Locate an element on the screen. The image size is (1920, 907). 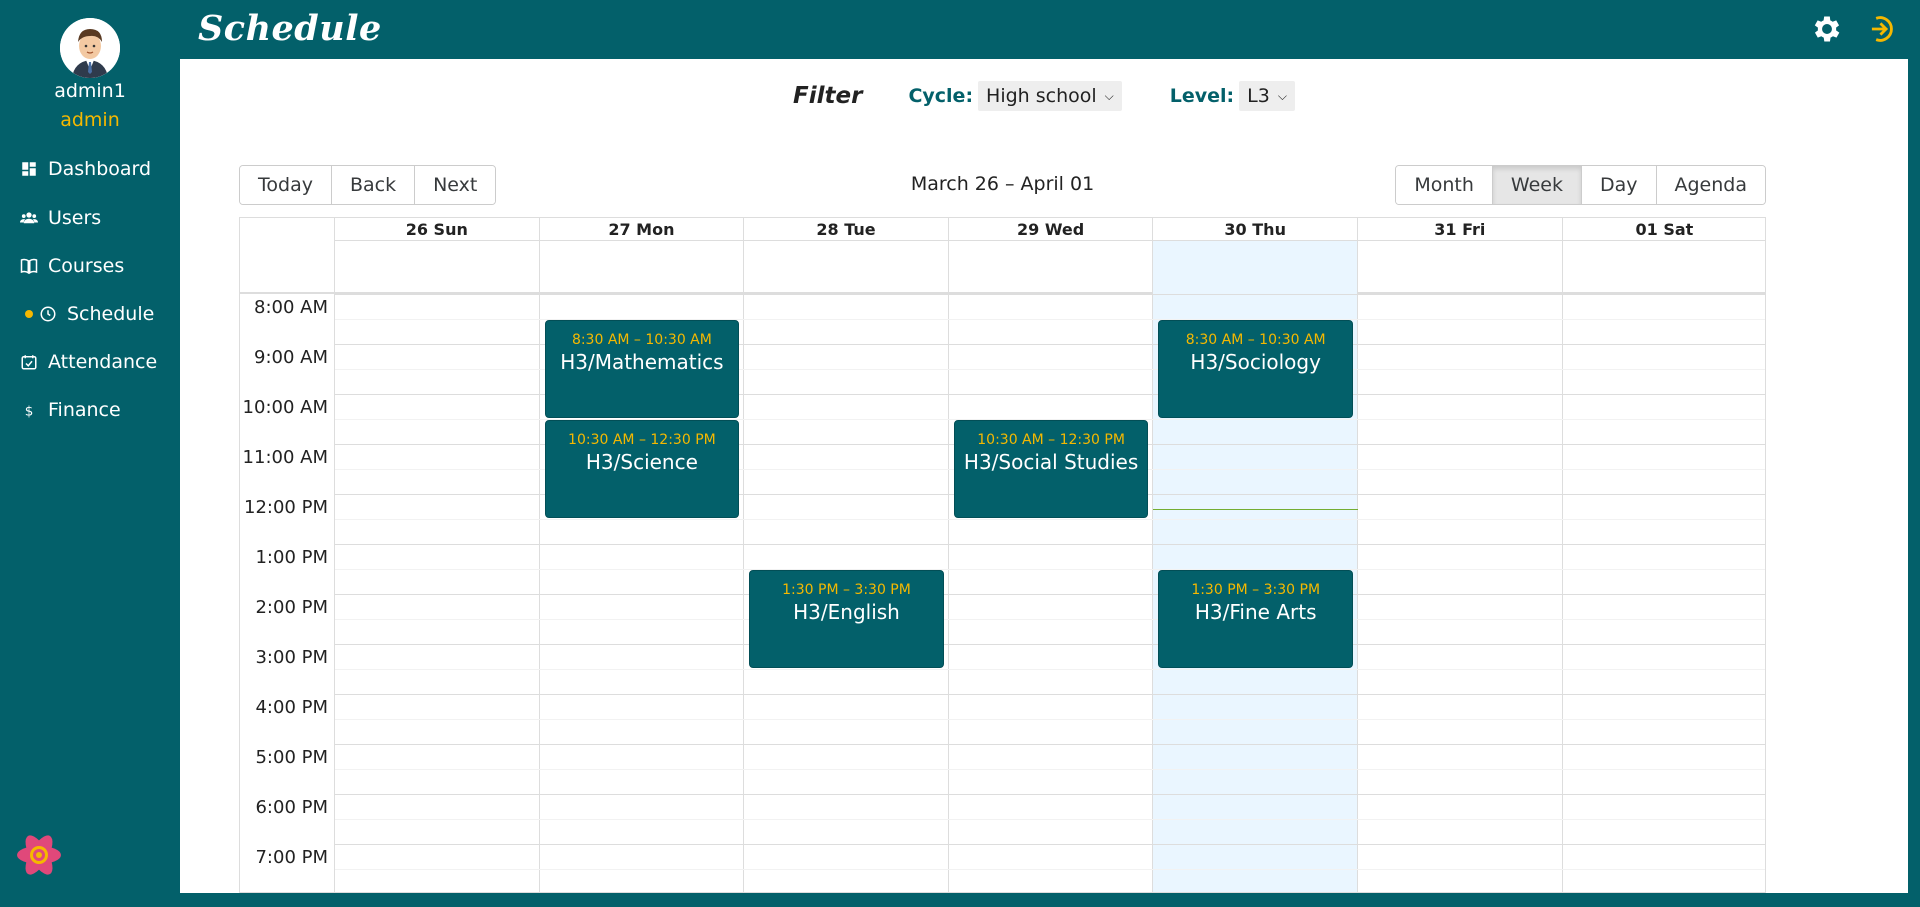
current-time-indicator is located at coordinates (1255, 509).